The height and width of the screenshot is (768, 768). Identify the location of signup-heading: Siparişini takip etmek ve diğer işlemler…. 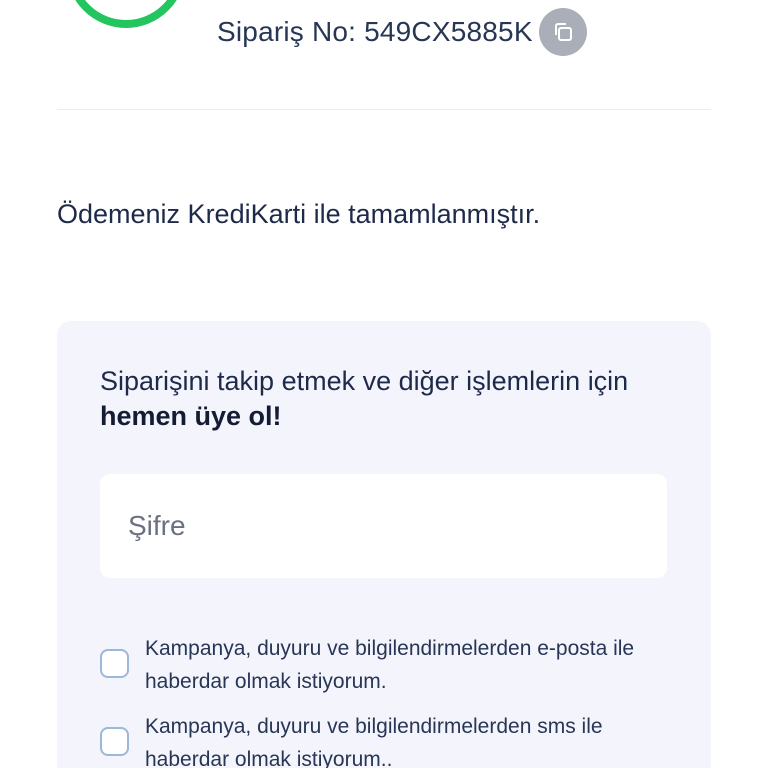
(390, 399).